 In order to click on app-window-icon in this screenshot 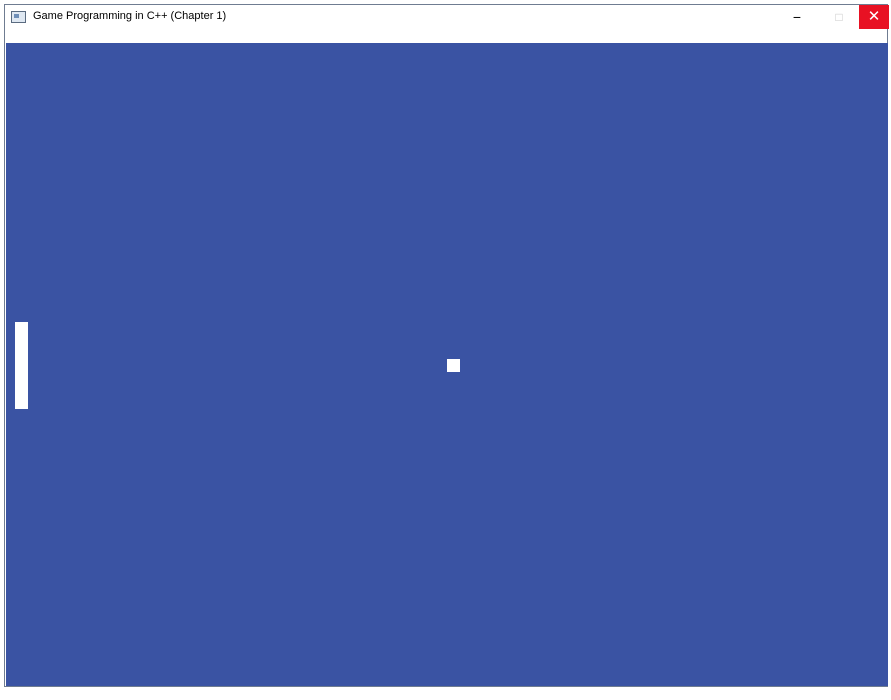, I will do `click(18, 17)`.